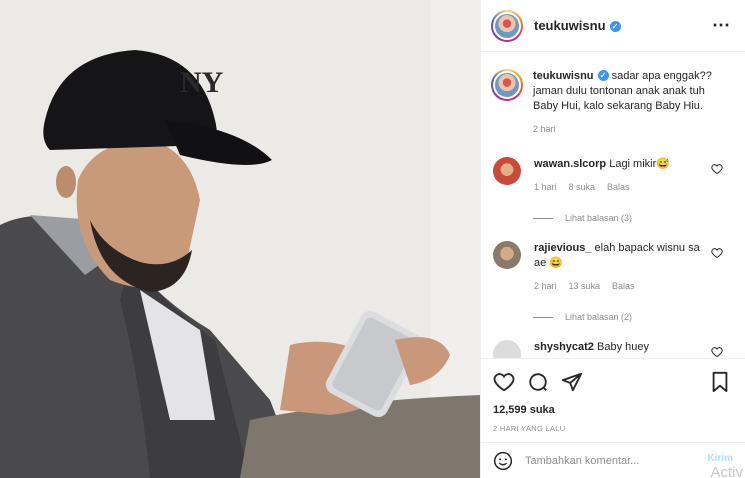  I want to click on header-username-text: teukuwisnu, so click(570, 25).